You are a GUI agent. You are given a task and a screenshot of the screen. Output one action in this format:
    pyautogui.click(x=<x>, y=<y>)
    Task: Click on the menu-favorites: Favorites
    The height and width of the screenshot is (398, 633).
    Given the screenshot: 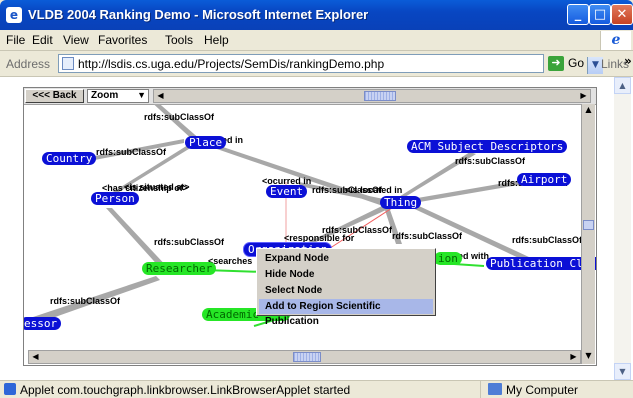 What is the action you would take?
    pyautogui.click(x=122, y=40)
    